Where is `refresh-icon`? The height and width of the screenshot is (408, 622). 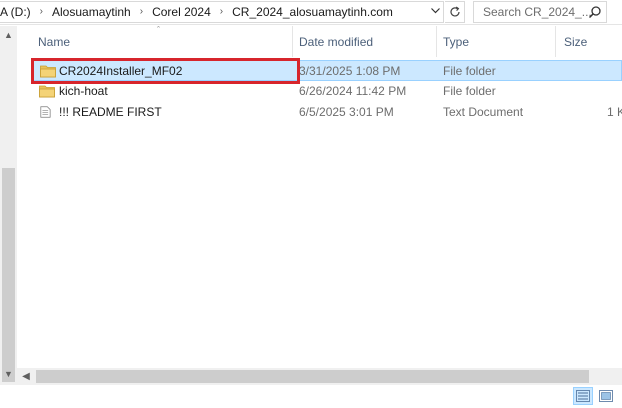
refresh-icon is located at coordinates (454, 11).